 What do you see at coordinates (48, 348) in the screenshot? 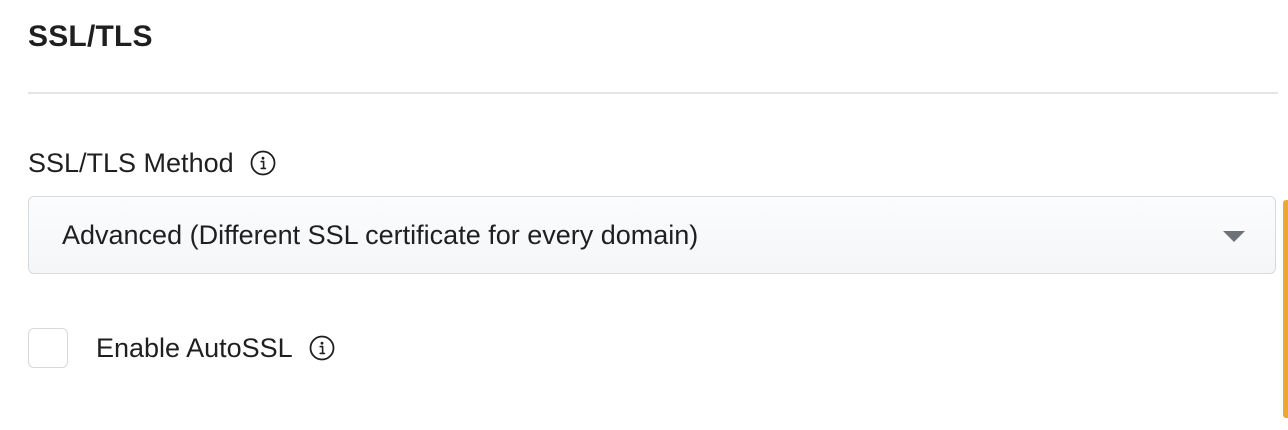
I see `autossl-checkbox` at bounding box center [48, 348].